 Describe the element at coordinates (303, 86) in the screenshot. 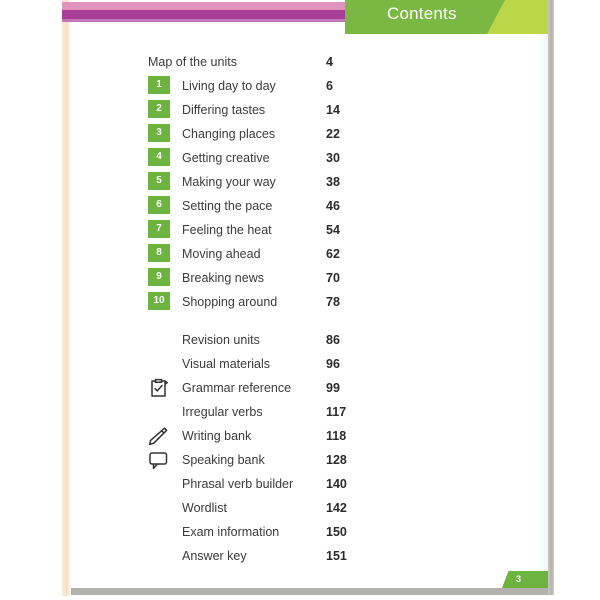

I see `toc-row: 1 Living day to day 6` at that location.